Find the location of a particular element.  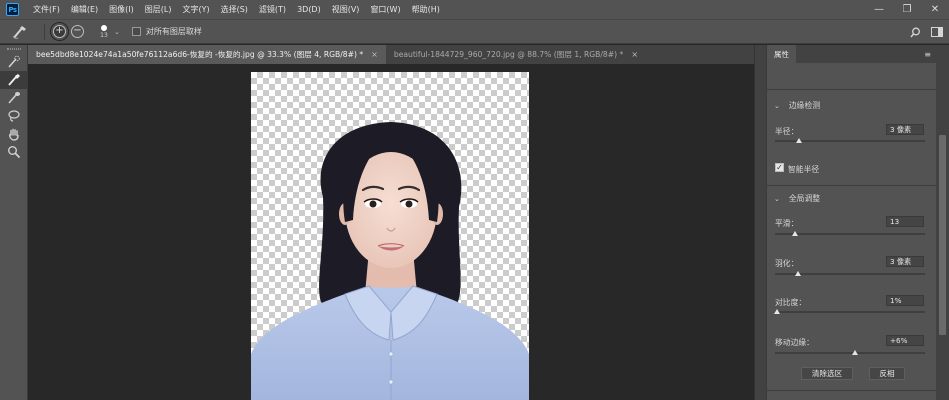

current-tool-preset is located at coordinates (20, 32).